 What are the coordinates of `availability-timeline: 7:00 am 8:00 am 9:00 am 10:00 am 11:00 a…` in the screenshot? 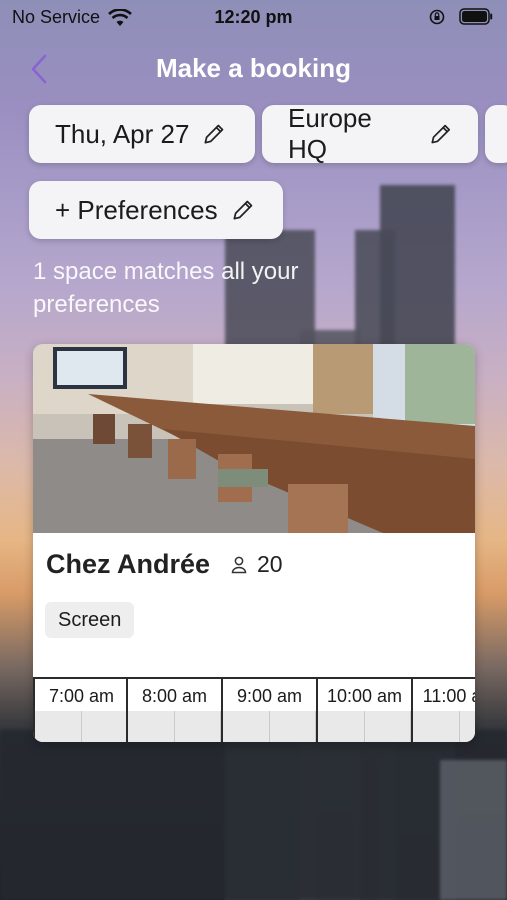 It's located at (254, 709).